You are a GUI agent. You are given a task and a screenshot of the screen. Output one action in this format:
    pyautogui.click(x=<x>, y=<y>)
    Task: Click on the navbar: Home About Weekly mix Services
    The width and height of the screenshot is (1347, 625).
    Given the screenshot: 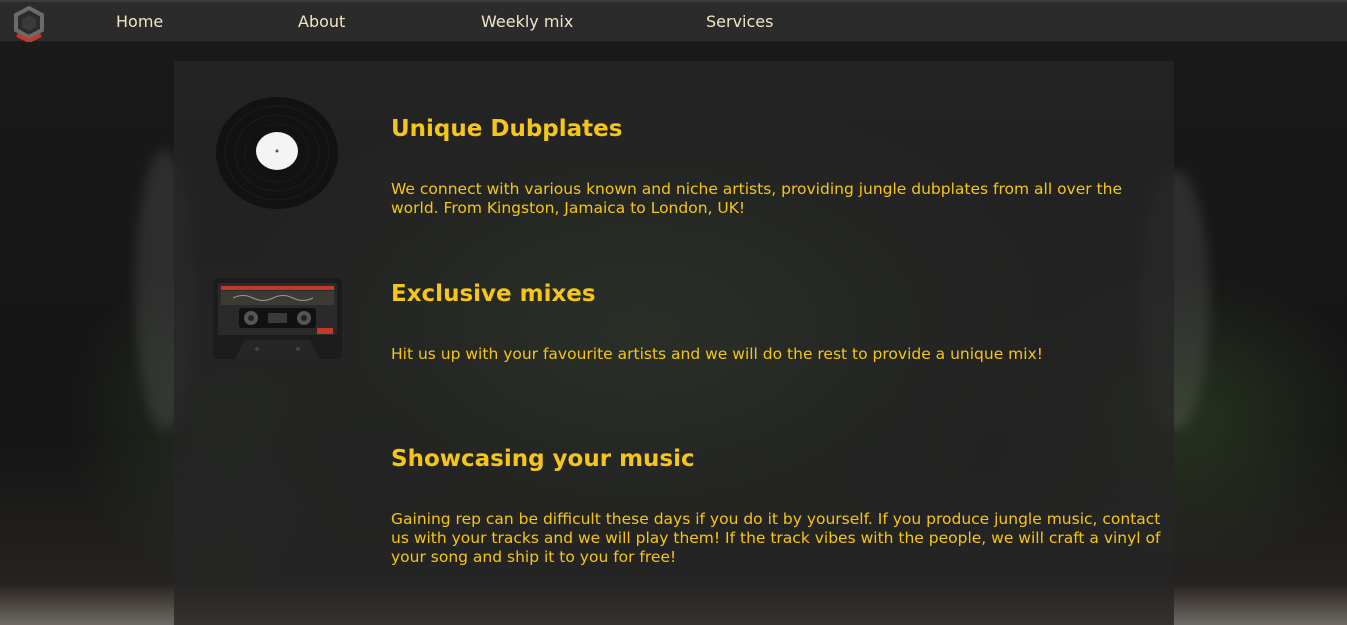 What is the action you would take?
    pyautogui.click(x=673, y=22)
    